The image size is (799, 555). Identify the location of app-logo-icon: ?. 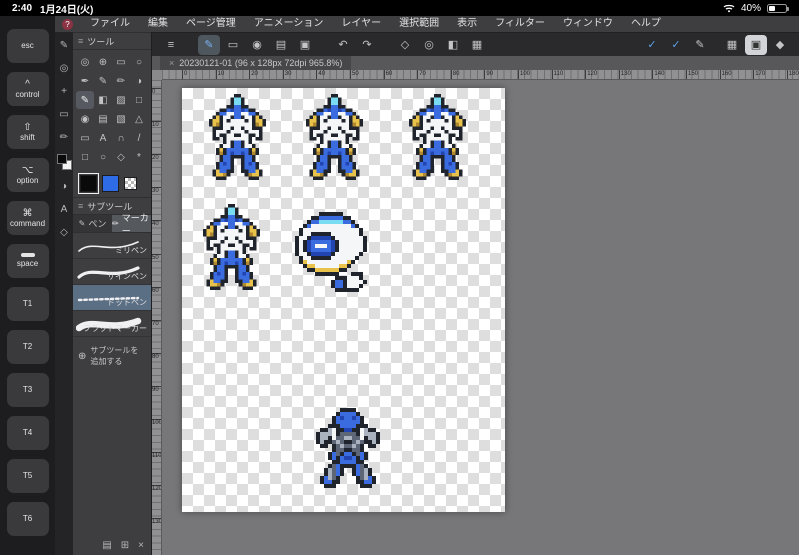
(67, 24).